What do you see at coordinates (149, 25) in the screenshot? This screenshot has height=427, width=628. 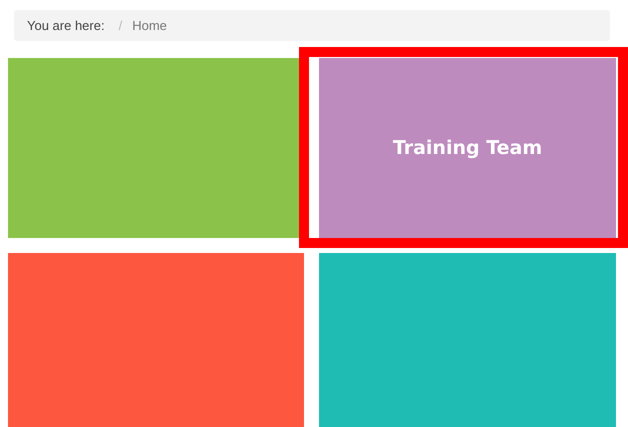 I see `breadcrumb-link: Home` at bounding box center [149, 25].